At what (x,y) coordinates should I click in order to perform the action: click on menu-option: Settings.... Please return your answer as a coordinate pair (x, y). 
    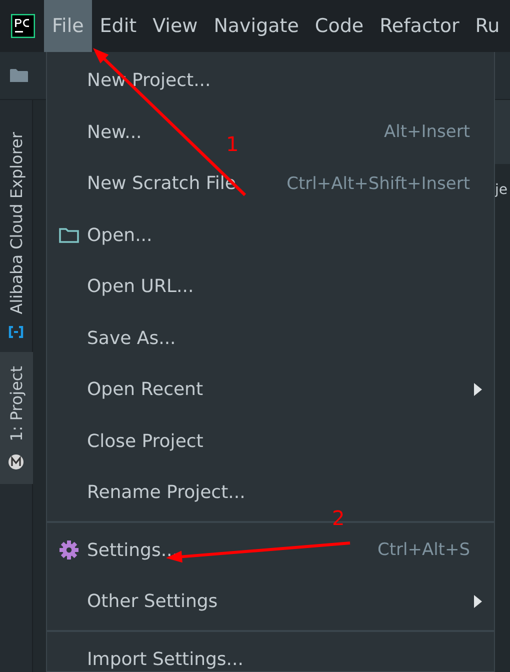
    Looking at the image, I should click on (132, 550).